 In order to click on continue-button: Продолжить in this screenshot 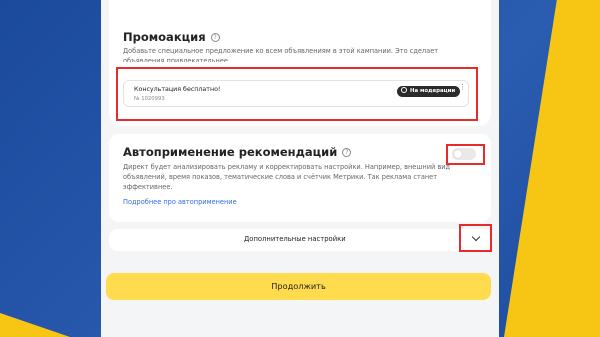, I will do `click(298, 286)`.